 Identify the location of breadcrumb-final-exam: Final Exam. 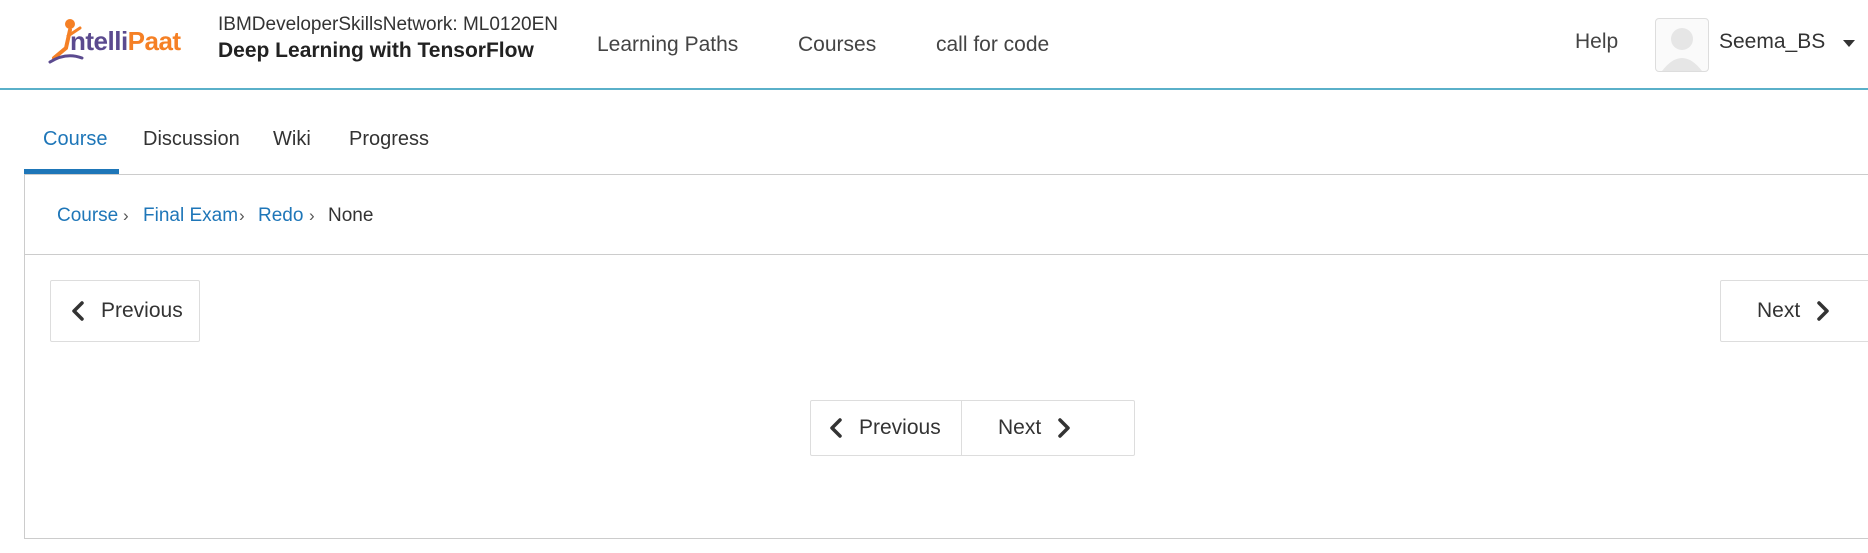
(190, 216).